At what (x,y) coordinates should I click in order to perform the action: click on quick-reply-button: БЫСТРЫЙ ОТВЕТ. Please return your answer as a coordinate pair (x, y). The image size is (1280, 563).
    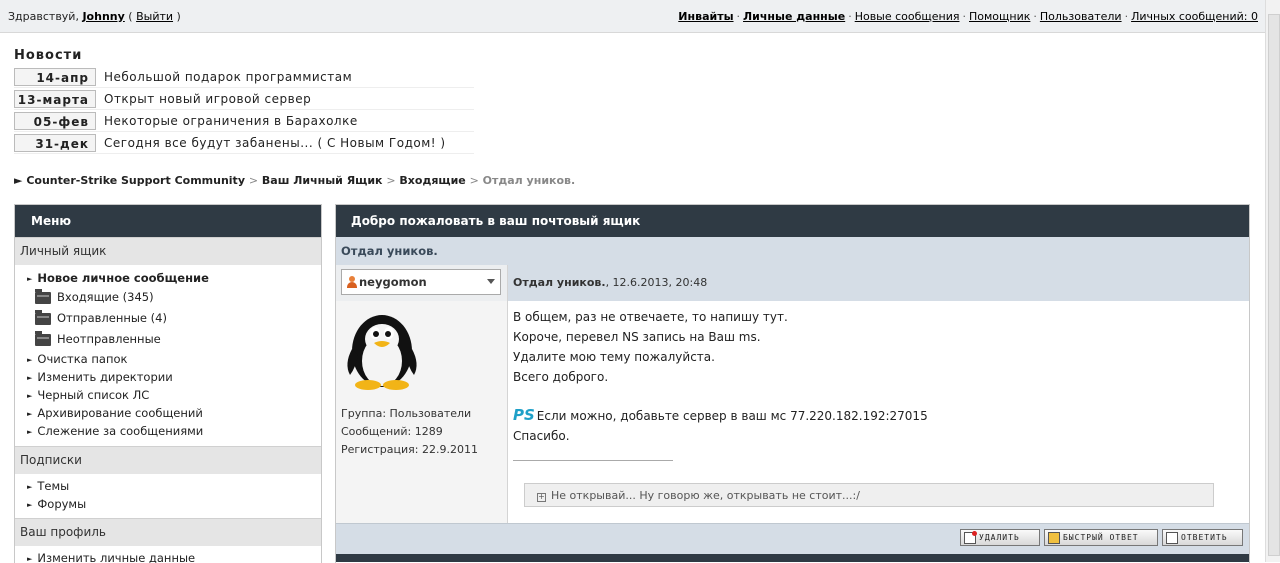
    Looking at the image, I should click on (1101, 537).